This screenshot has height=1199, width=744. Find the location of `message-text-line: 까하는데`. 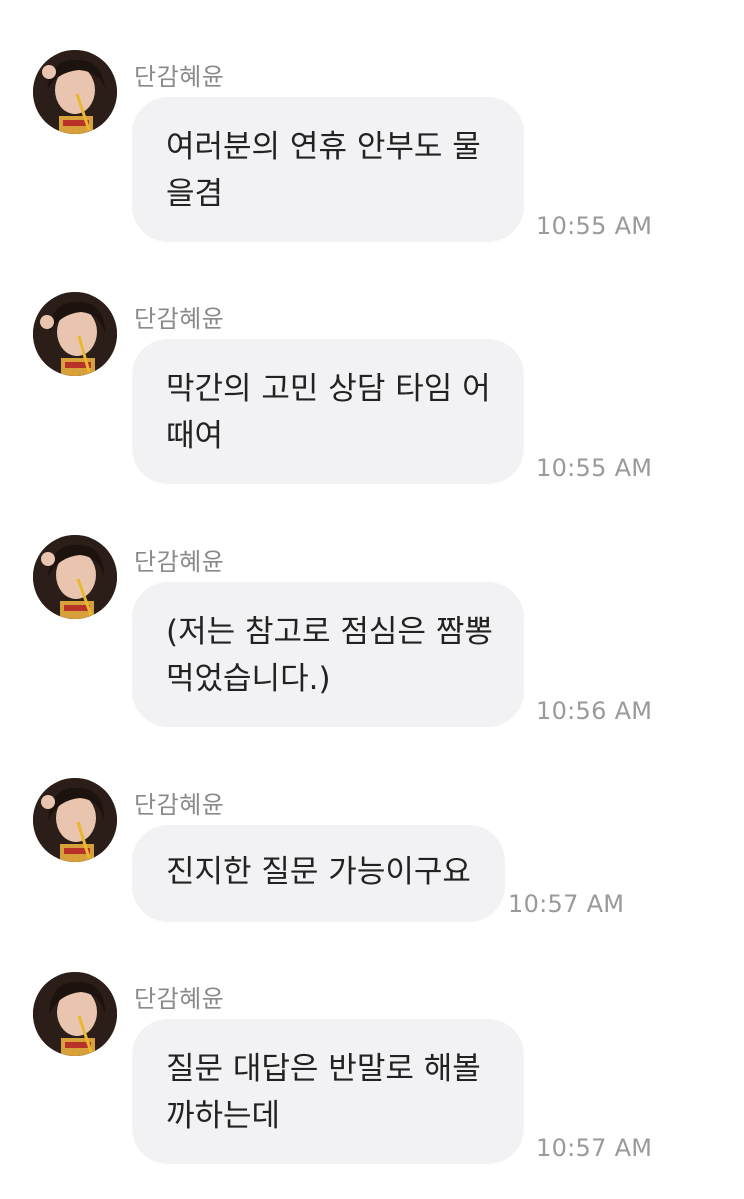

message-text-line: 까하는데 is located at coordinates (223, 1116).